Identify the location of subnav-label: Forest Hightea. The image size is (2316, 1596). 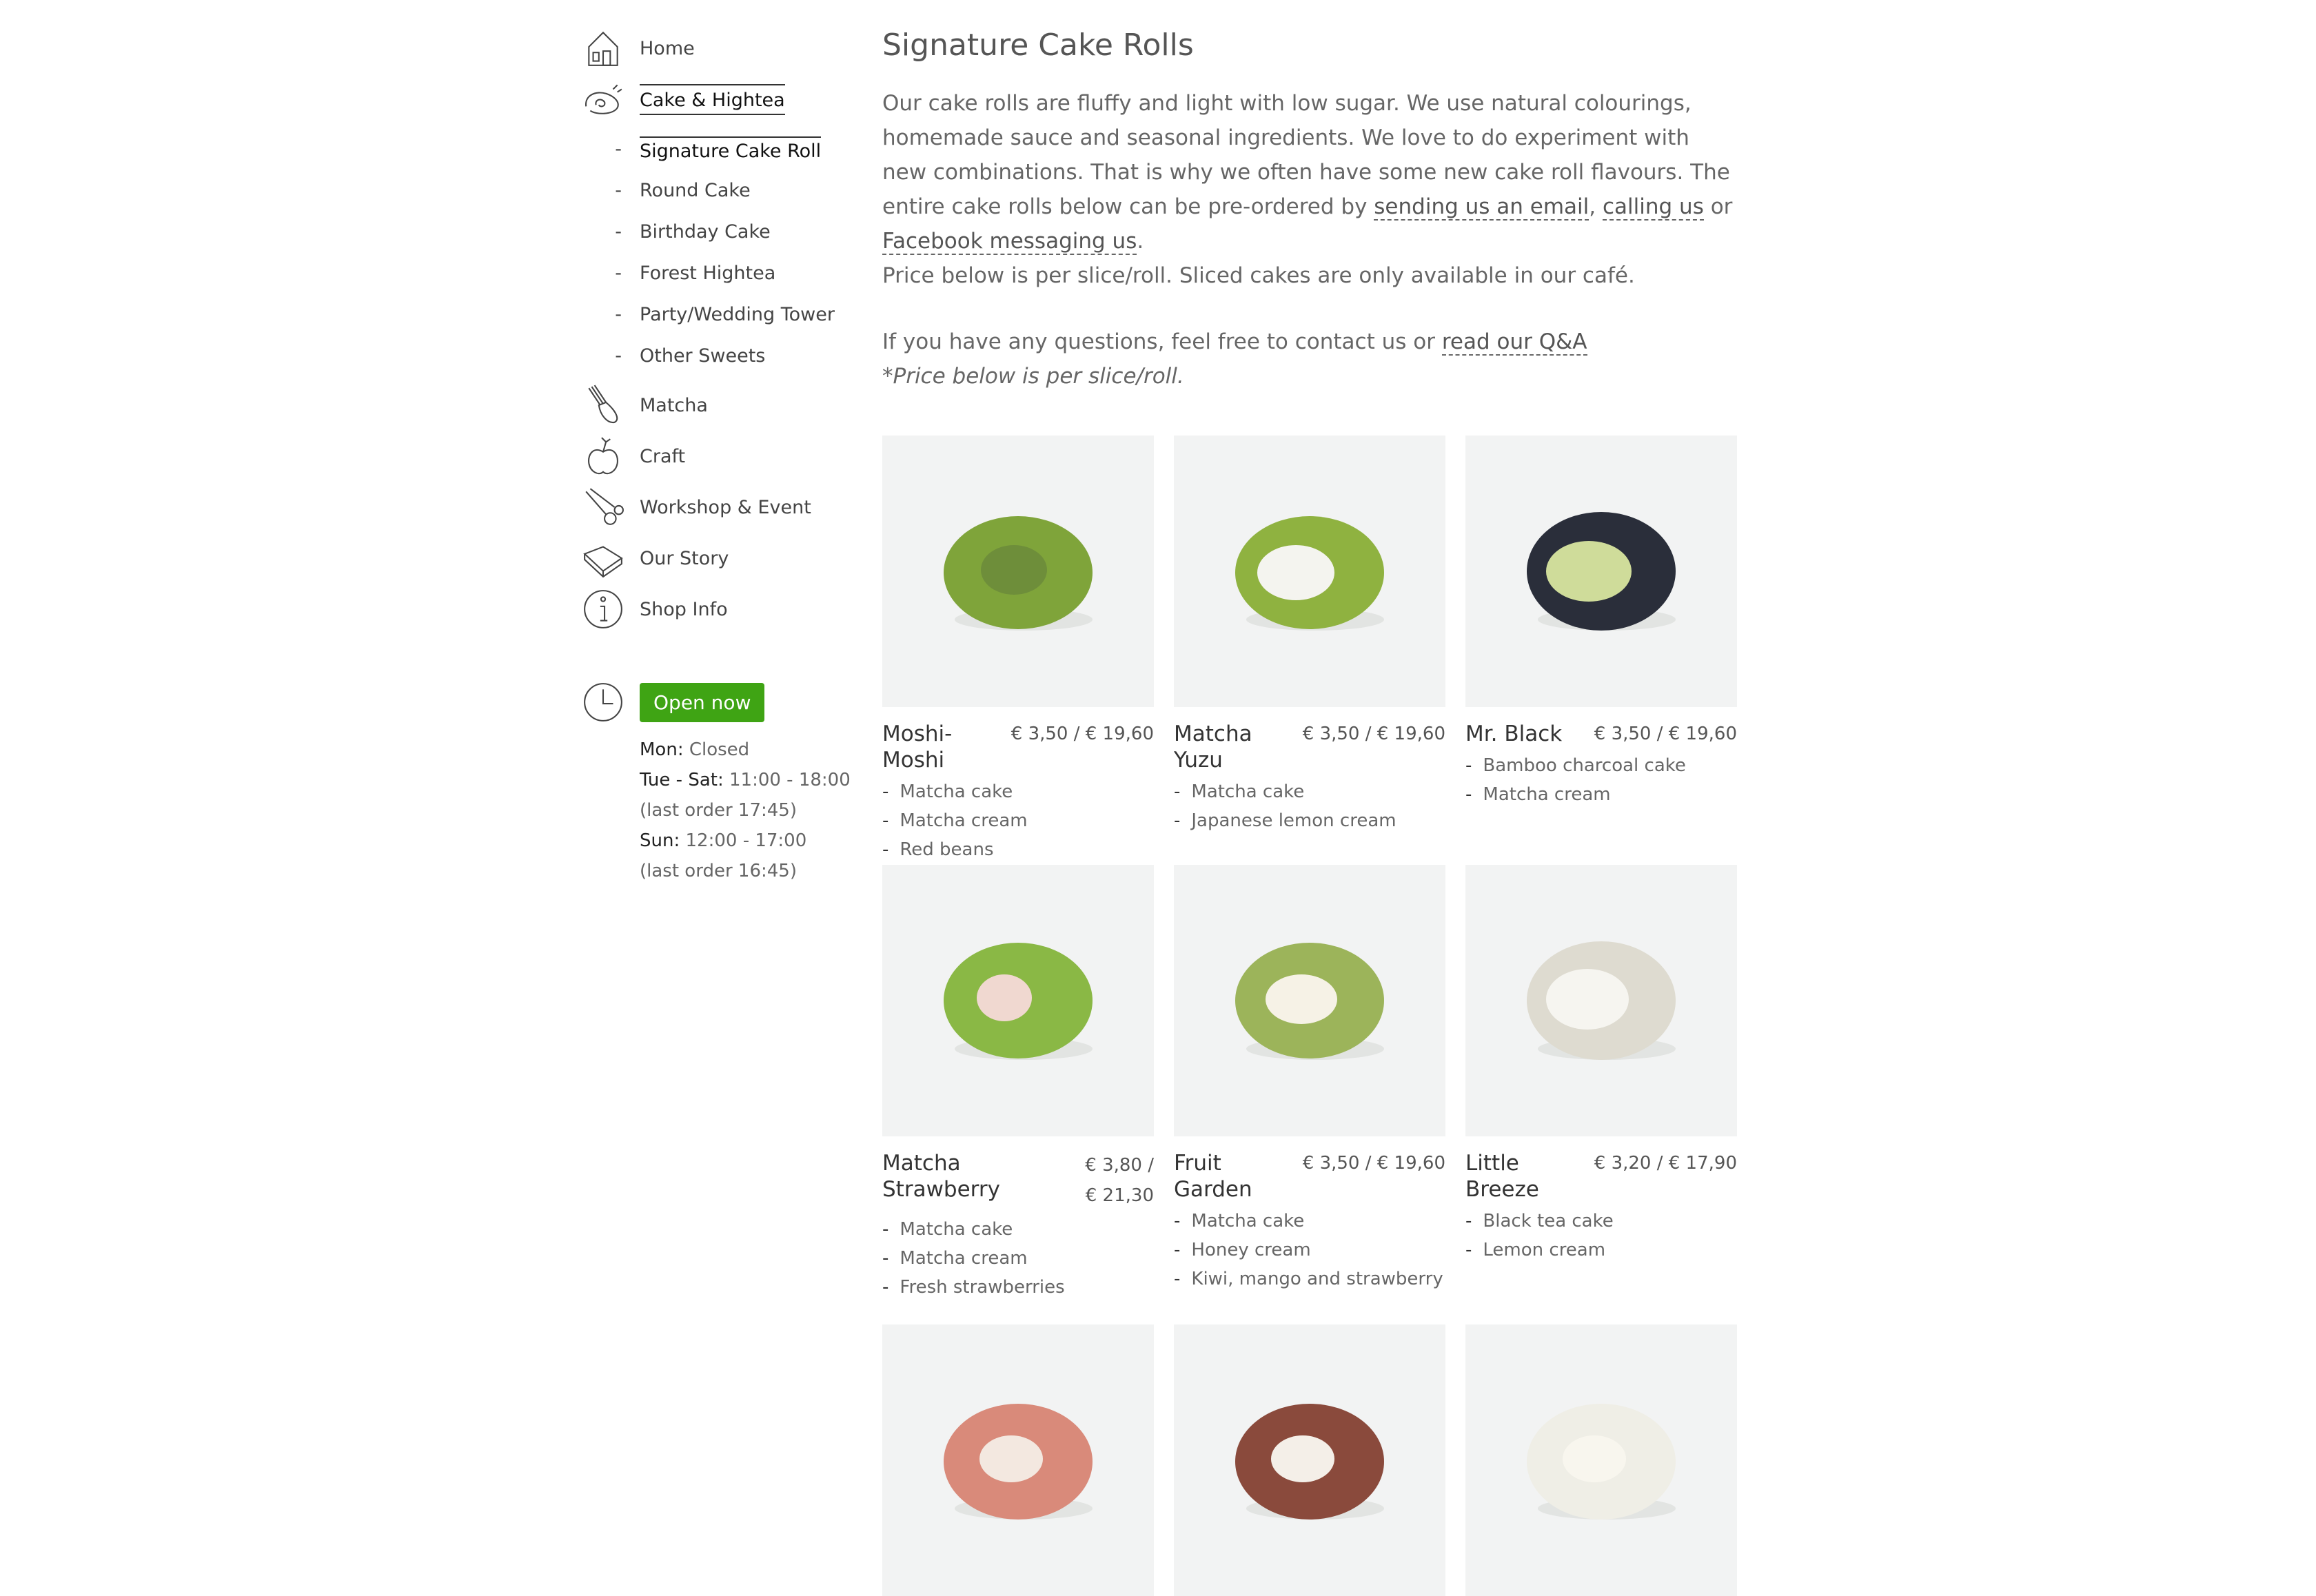
(708, 273).